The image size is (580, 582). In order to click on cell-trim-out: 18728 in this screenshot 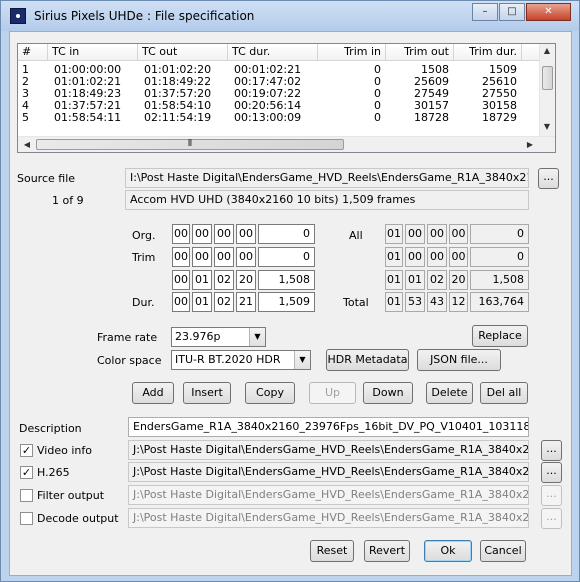, I will do `click(431, 117)`.